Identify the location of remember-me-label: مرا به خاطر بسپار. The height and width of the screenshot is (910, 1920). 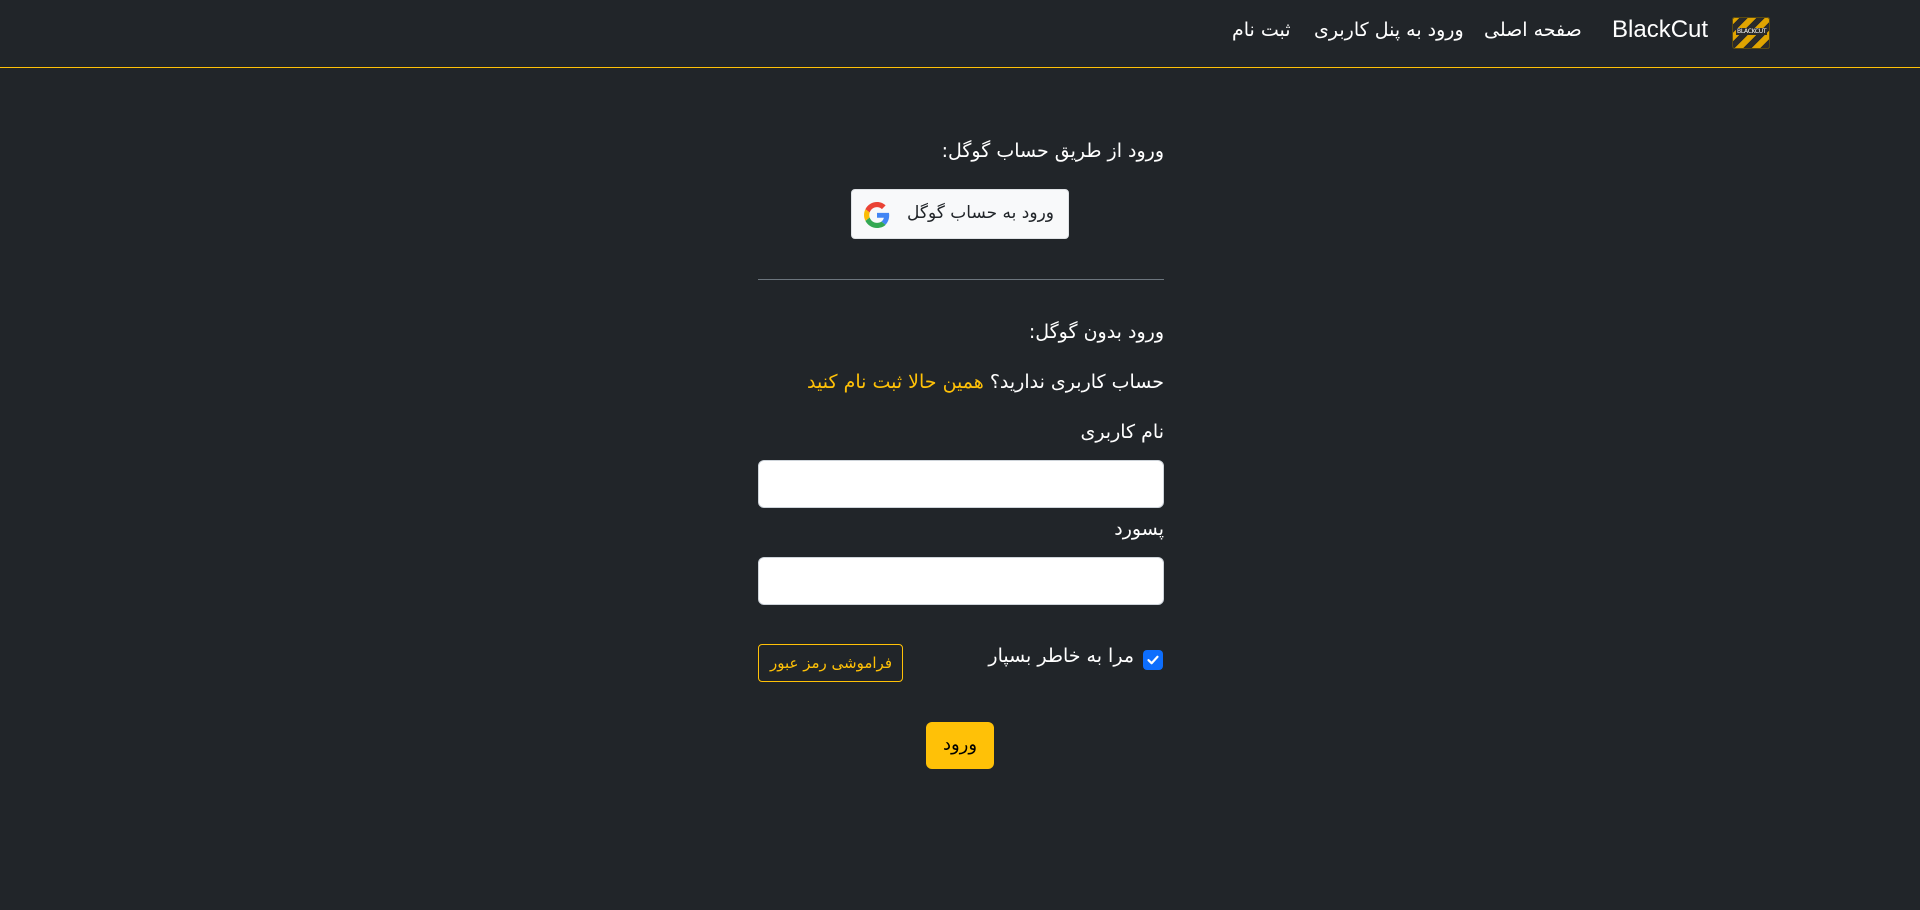
(1061, 656).